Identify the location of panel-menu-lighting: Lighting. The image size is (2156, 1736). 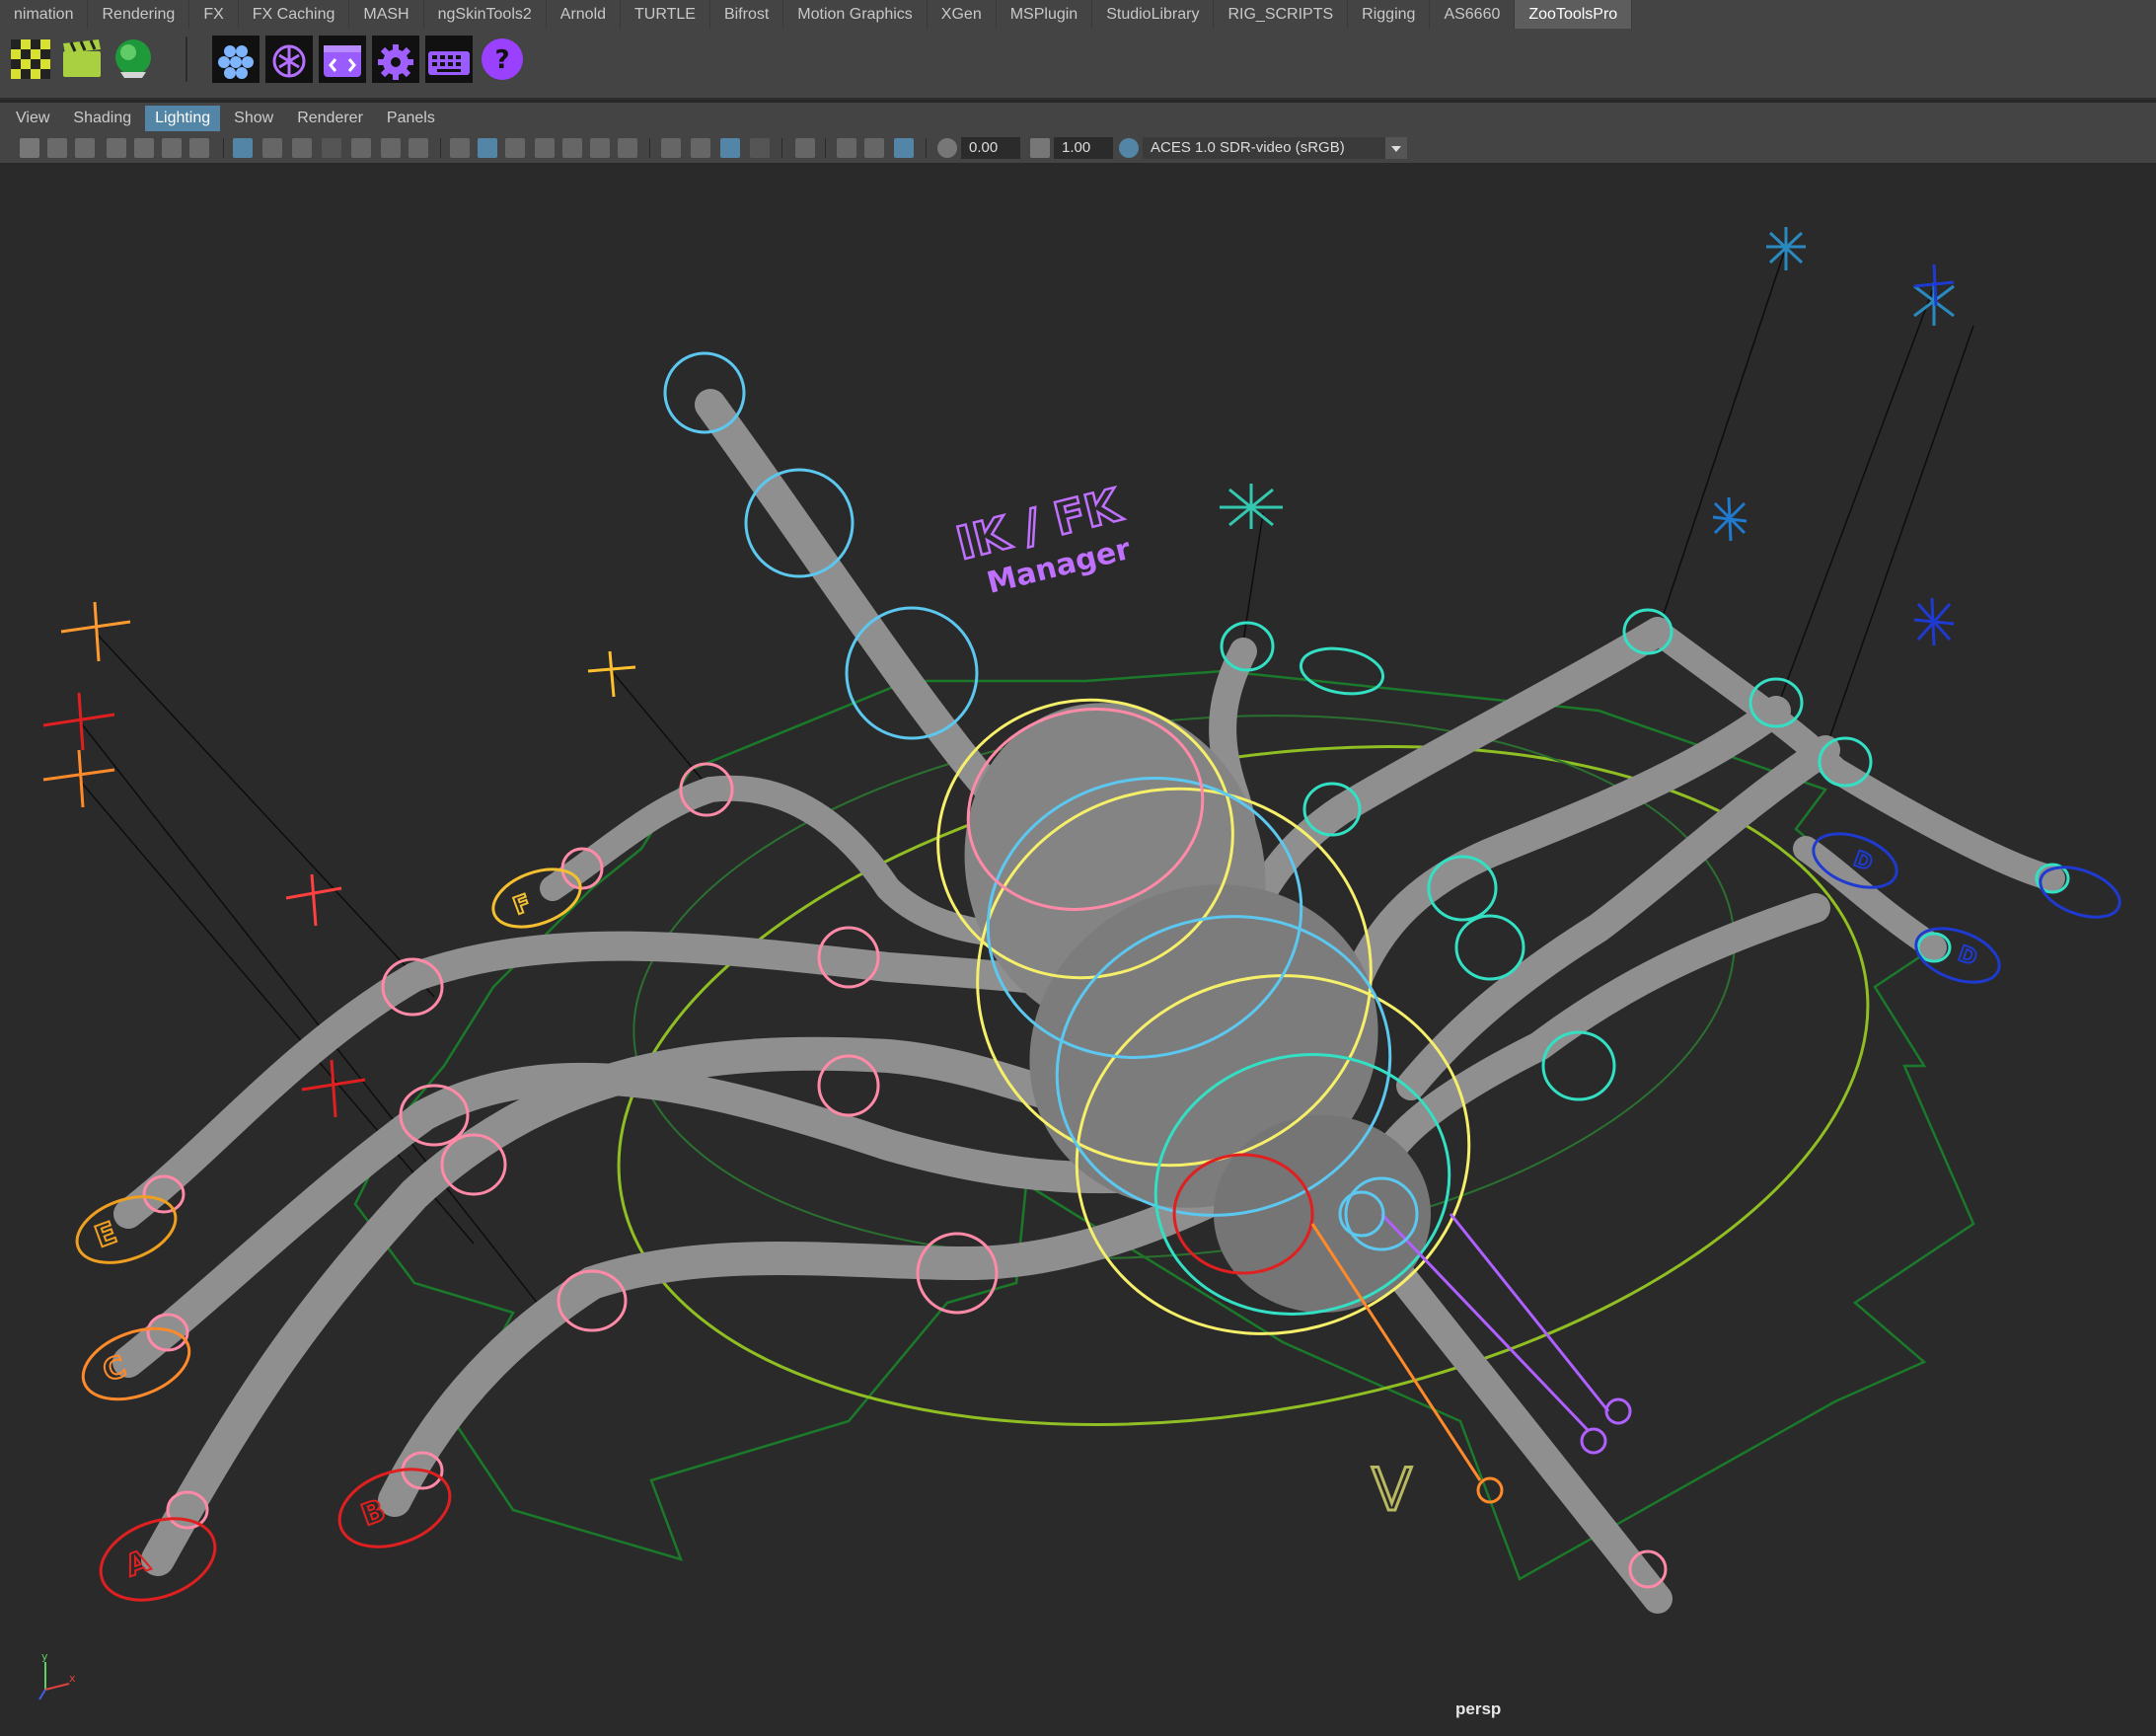
(183, 118).